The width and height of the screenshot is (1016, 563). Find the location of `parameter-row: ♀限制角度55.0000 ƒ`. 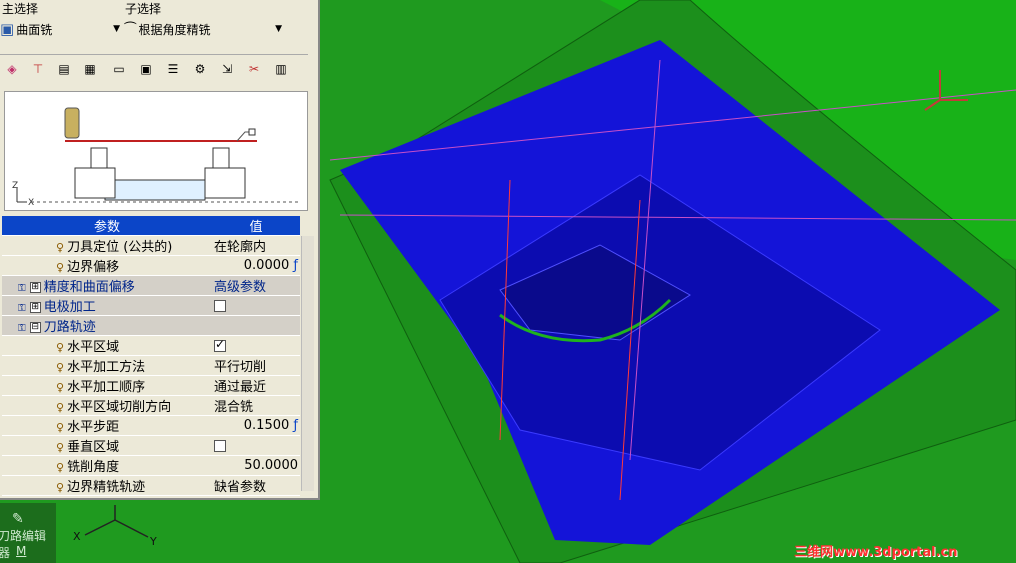

parameter-row: ♀限制角度55.0000 ƒ is located at coordinates (151, 497).